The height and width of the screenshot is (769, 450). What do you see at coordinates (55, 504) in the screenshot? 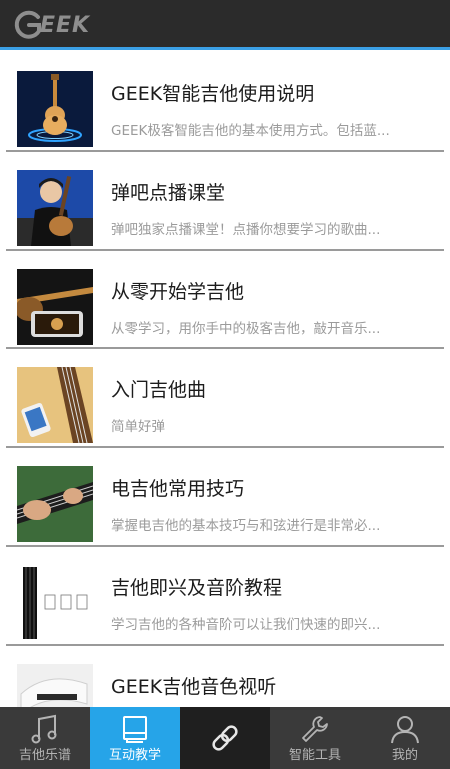
I see `thumbnail-electric-guitar-hands` at bounding box center [55, 504].